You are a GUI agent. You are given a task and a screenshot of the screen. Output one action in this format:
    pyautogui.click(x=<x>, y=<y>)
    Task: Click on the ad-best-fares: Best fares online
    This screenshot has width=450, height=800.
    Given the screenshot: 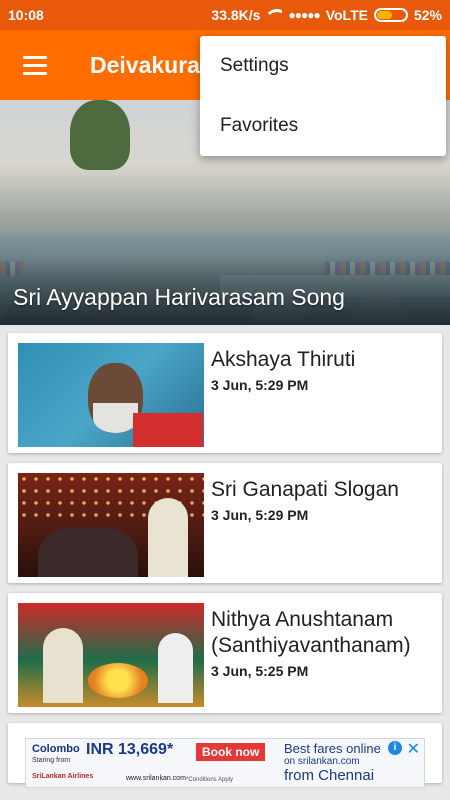 What is the action you would take?
    pyautogui.click(x=332, y=748)
    